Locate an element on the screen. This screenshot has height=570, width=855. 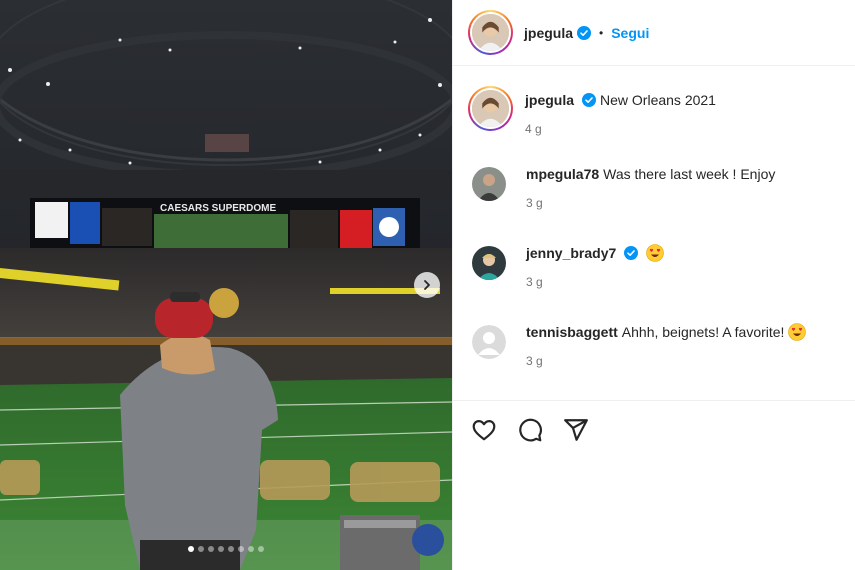
comment-item: jenny_brady7 3 g is located at coordinates (654, 283).